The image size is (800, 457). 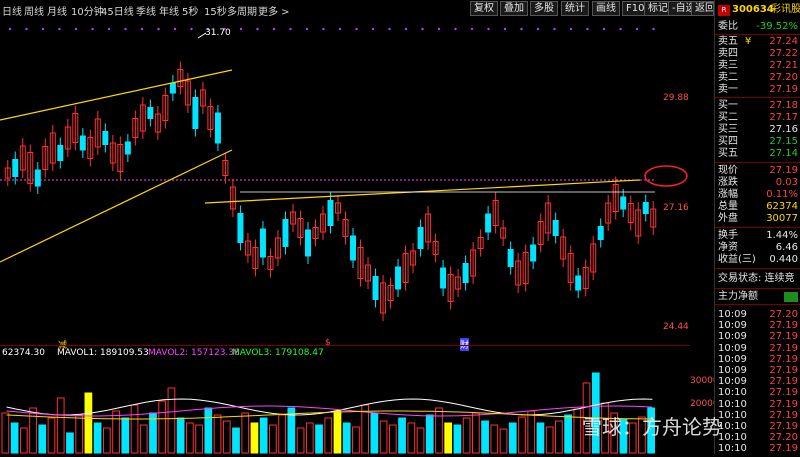 I want to click on period-day: 日线, so click(x=12, y=10).